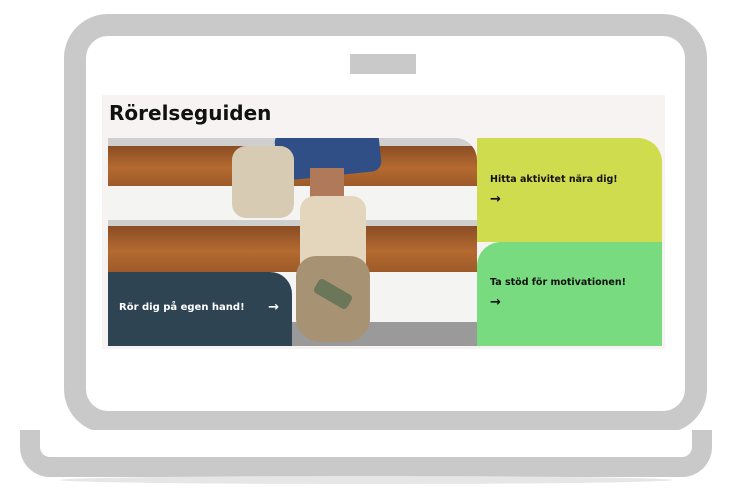  I want to click on laptop-base, so click(366, 453).